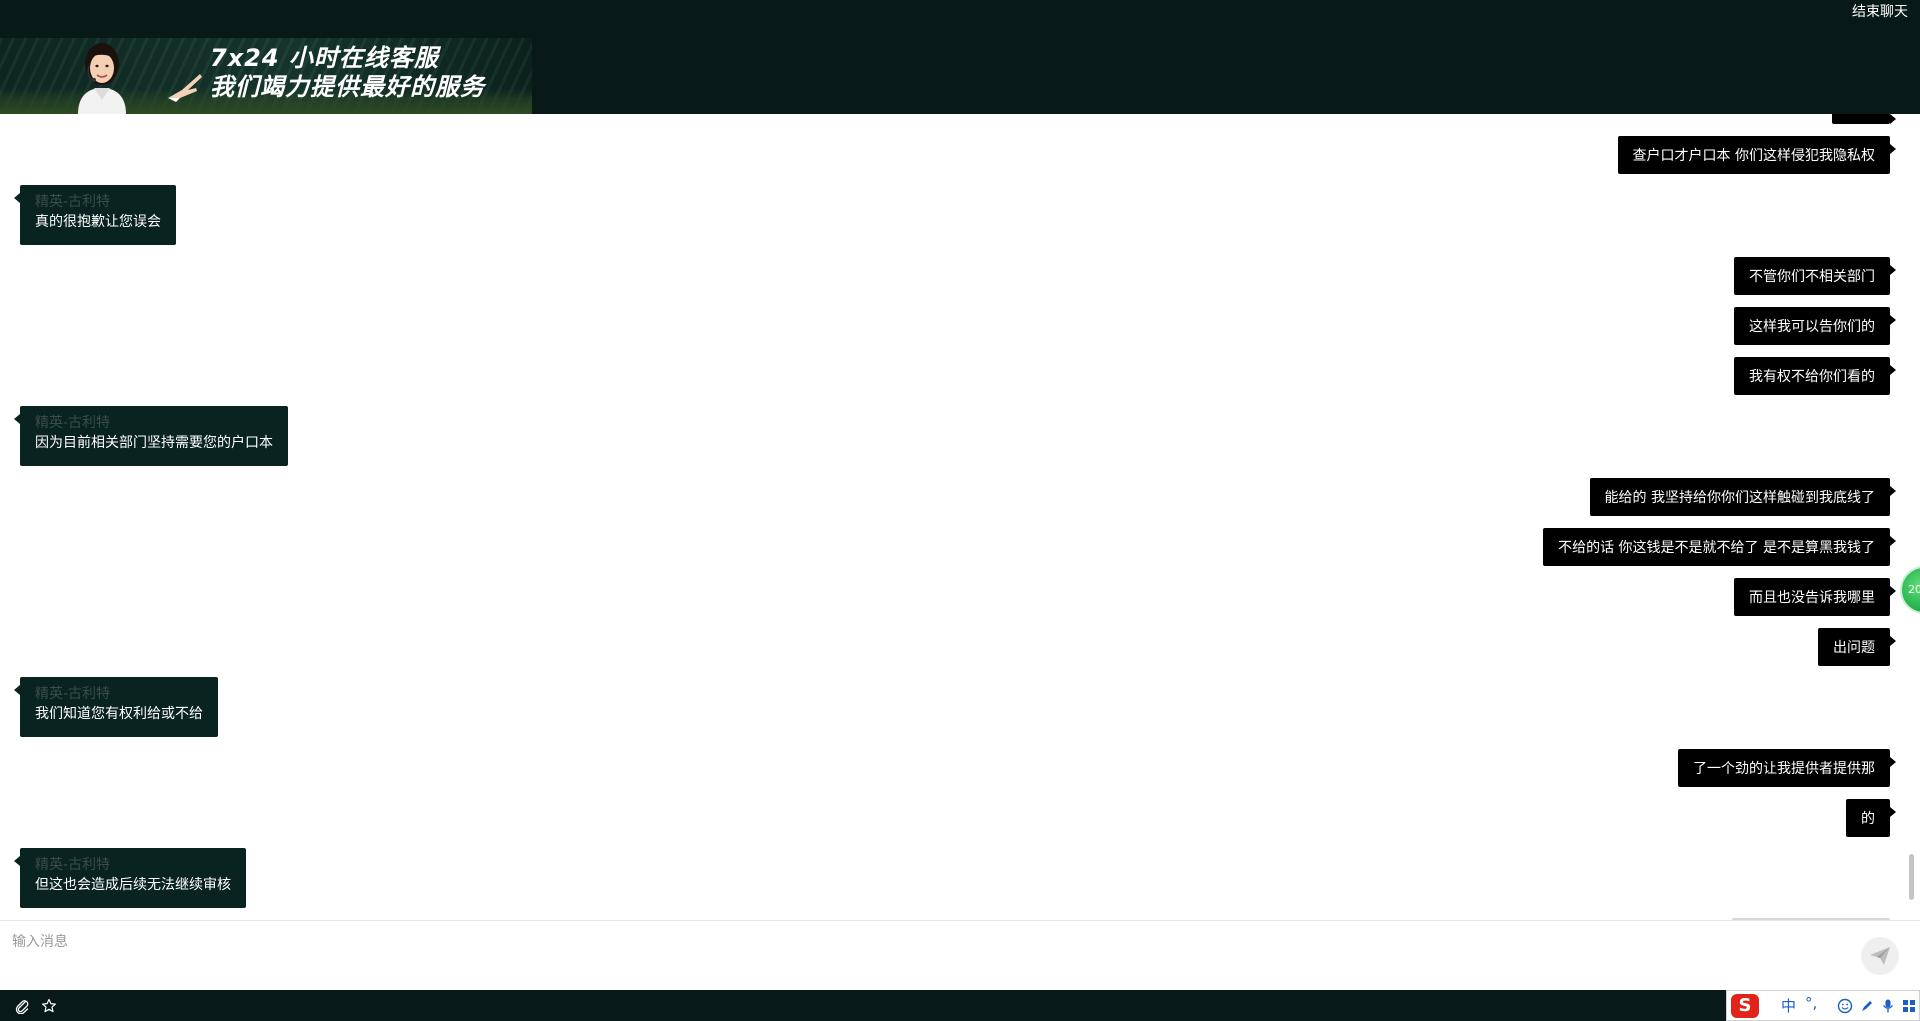  Describe the element at coordinates (960, 955) in the screenshot. I see `message-composer` at that location.